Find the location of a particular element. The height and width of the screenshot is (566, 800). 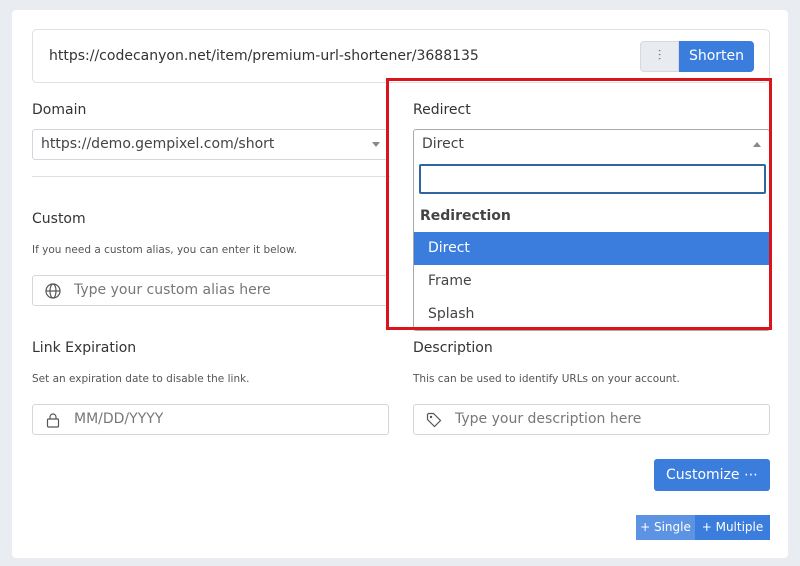

description-label: Description is located at coordinates (453, 348).